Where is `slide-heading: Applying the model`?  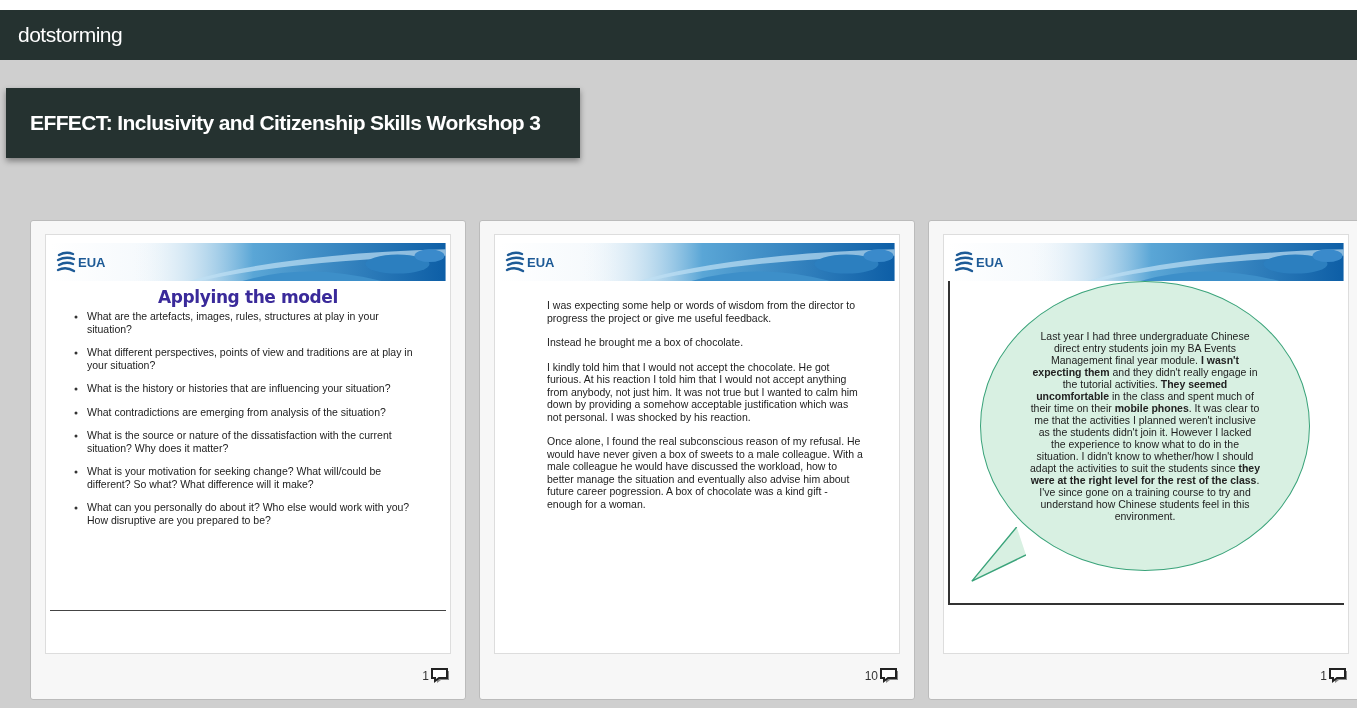
slide-heading: Applying the model is located at coordinates (248, 297).